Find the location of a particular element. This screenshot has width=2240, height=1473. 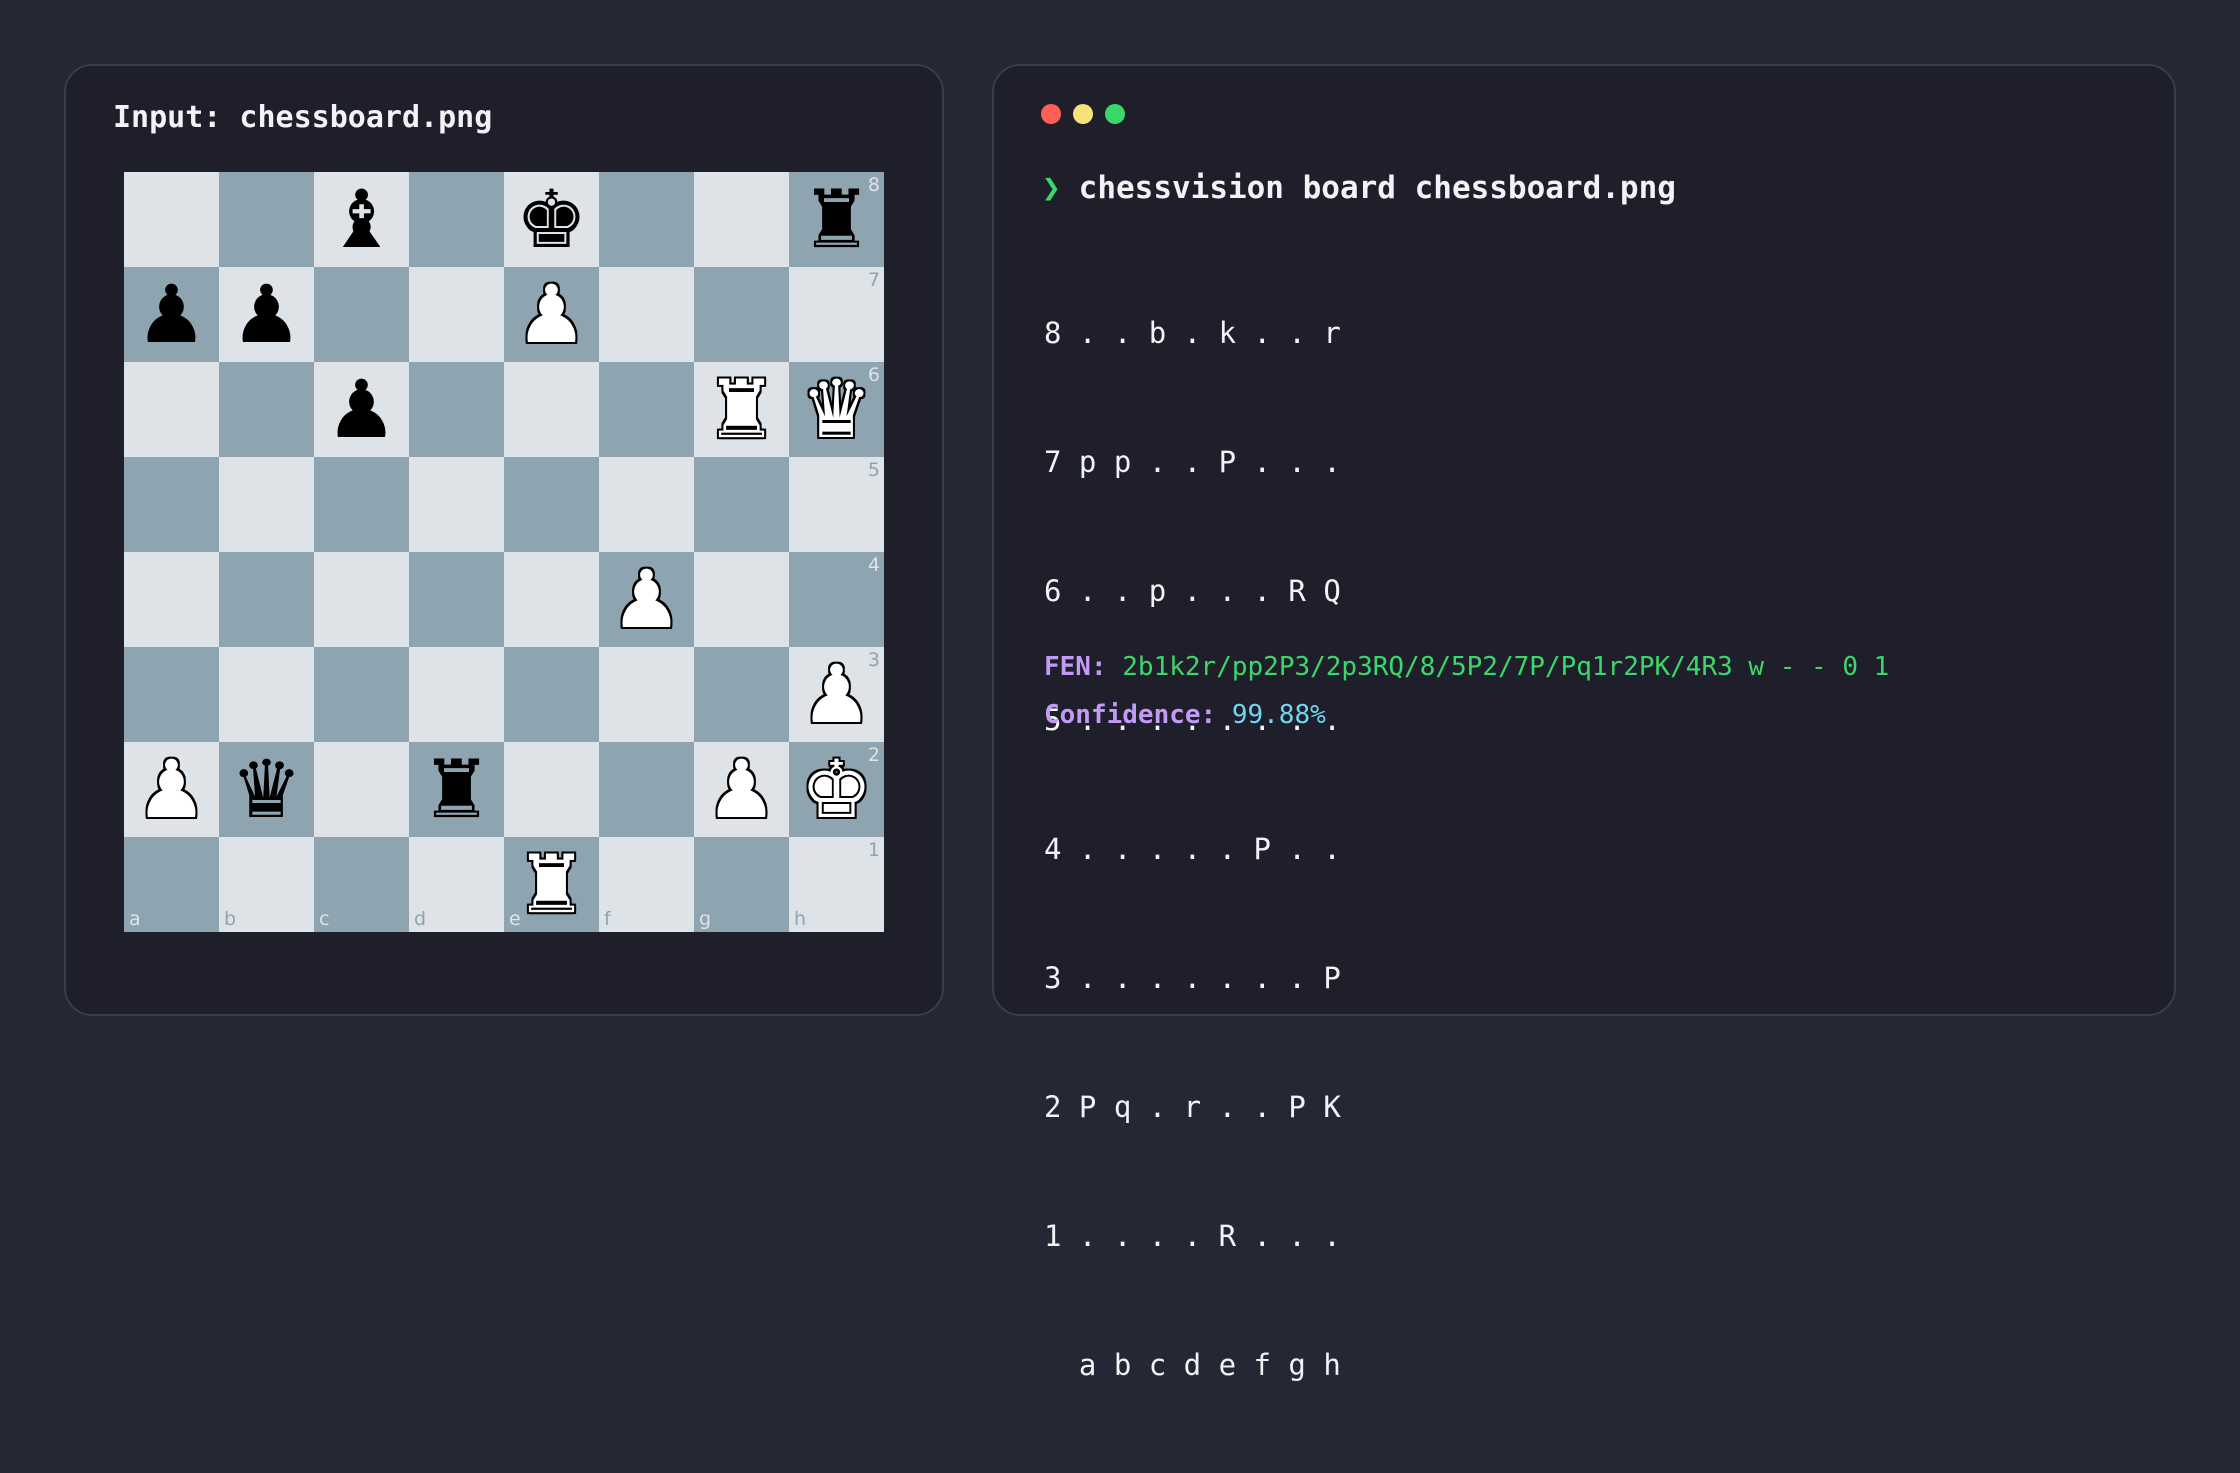

square-c8: ♝ is located at coordinates (361, 219).